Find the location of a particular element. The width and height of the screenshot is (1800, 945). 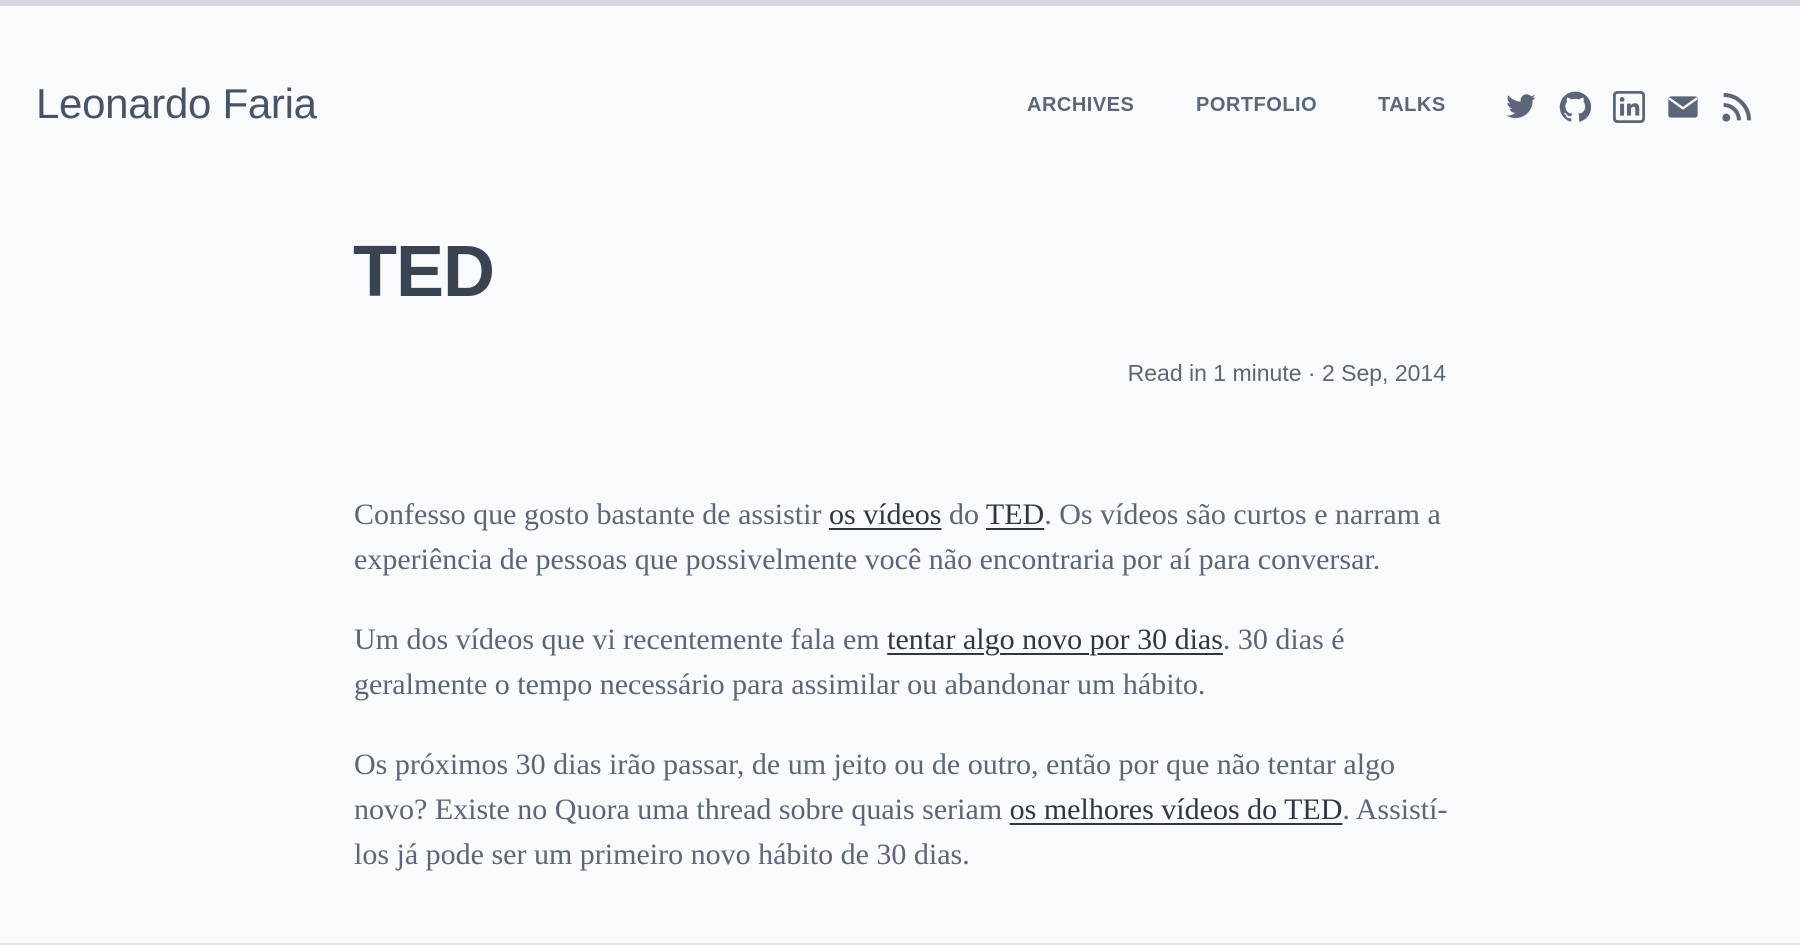

github-icon is located at coordinates (1575, 107).